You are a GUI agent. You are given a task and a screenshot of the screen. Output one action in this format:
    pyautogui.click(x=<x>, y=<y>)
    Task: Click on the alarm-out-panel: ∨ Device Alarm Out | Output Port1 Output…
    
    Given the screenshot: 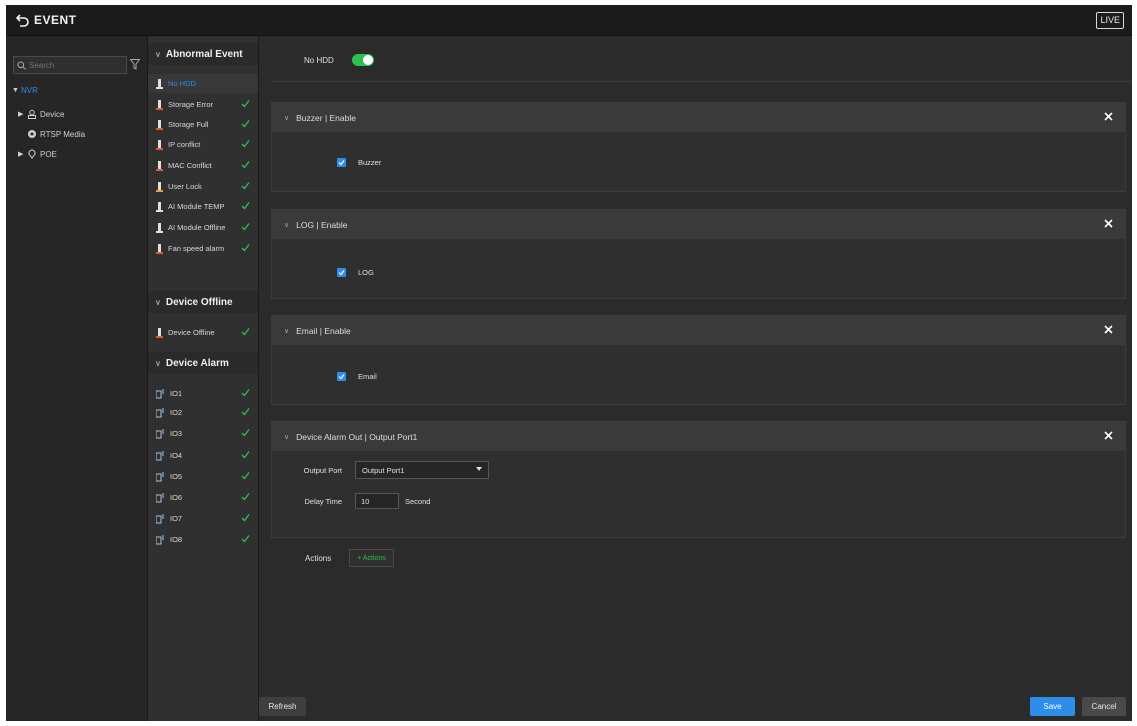 What is the action you would take?
    pyautogui.click(x=698, y=479)
    